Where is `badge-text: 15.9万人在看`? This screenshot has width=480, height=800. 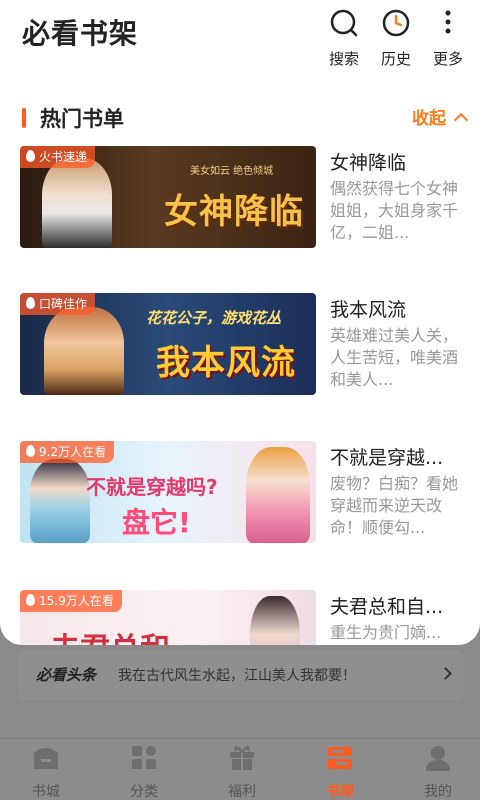
badge-text: 15.9万人在看 is located at coordinates (76, 601).